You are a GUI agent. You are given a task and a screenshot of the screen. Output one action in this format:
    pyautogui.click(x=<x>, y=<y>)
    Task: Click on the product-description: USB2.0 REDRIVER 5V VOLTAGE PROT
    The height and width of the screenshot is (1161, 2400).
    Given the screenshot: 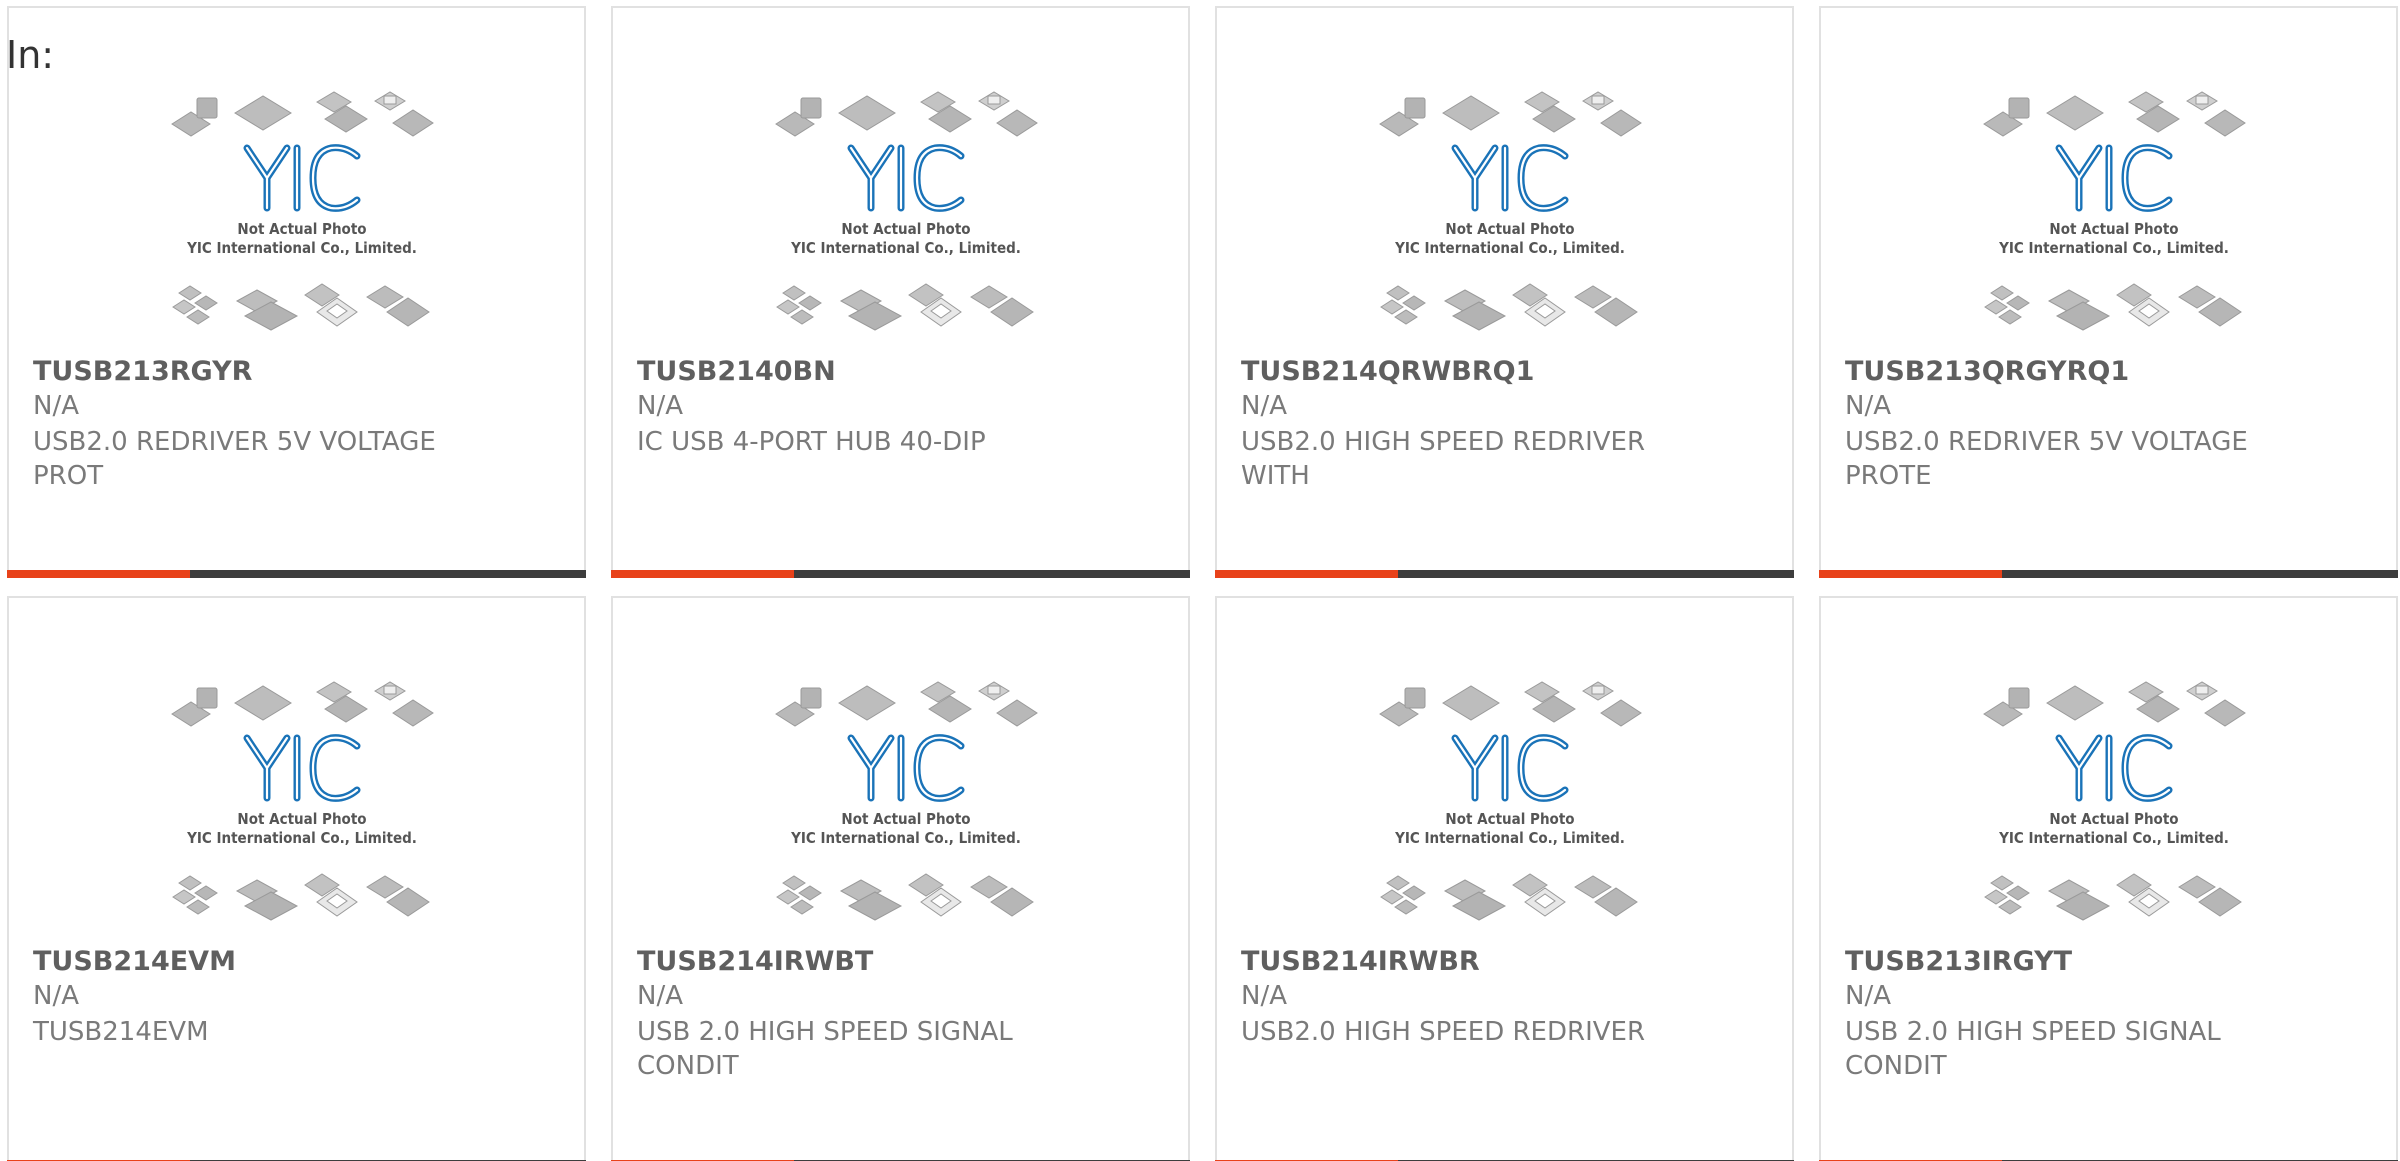 What is the action you would take?
    pyautogui.click(x=234, y=459)
    